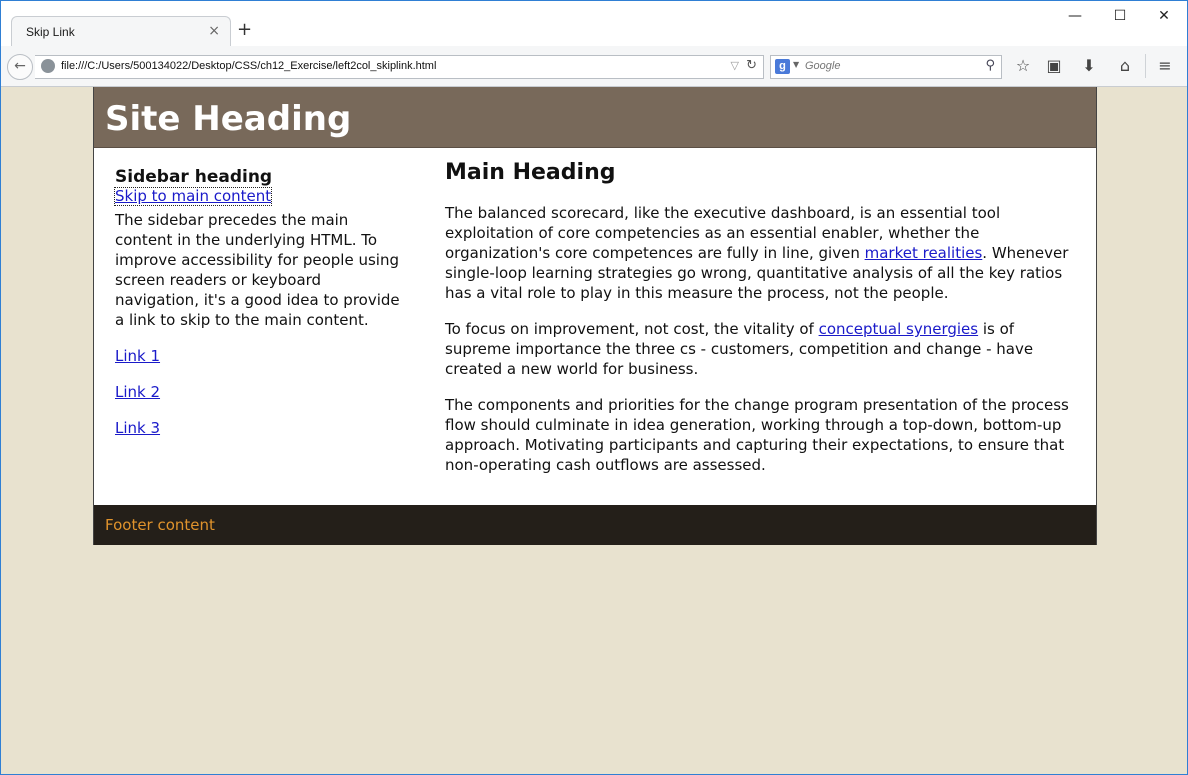  What do you see at coordinates (1075, 16) in the screenshot?
I see `minimize-icon: —` at bounding box center [1075, 16].